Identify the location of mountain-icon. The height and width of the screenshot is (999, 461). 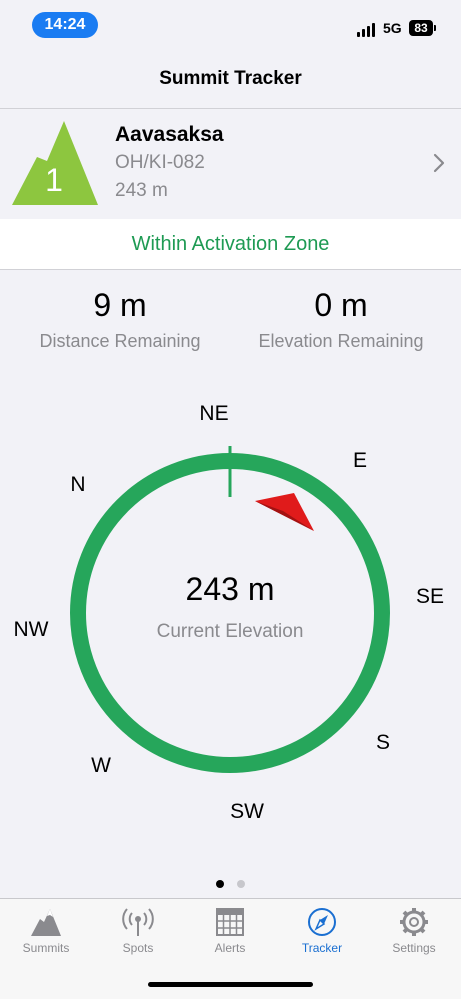
(46, 922).